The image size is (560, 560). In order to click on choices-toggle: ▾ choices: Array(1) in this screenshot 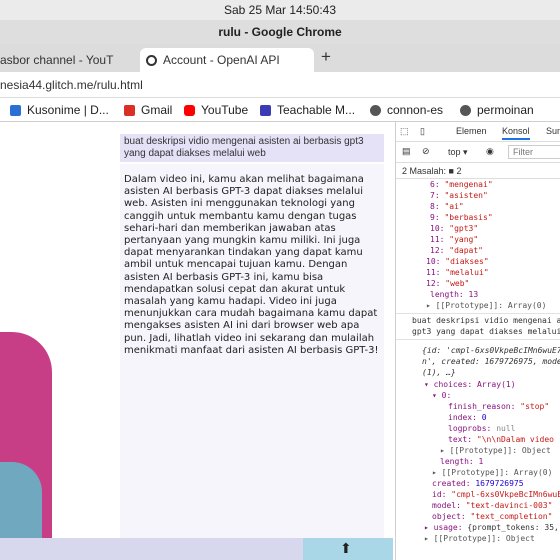, I will do `click(470, 384)`.